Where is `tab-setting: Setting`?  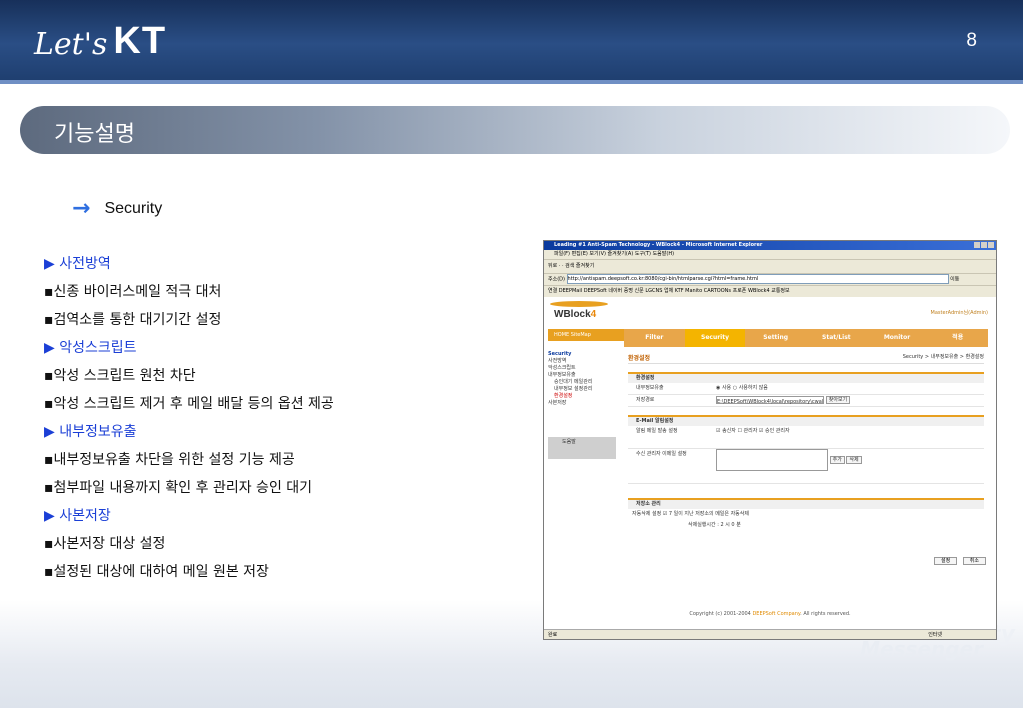 tab-setting: Setting is located at coordinates (776, 337).